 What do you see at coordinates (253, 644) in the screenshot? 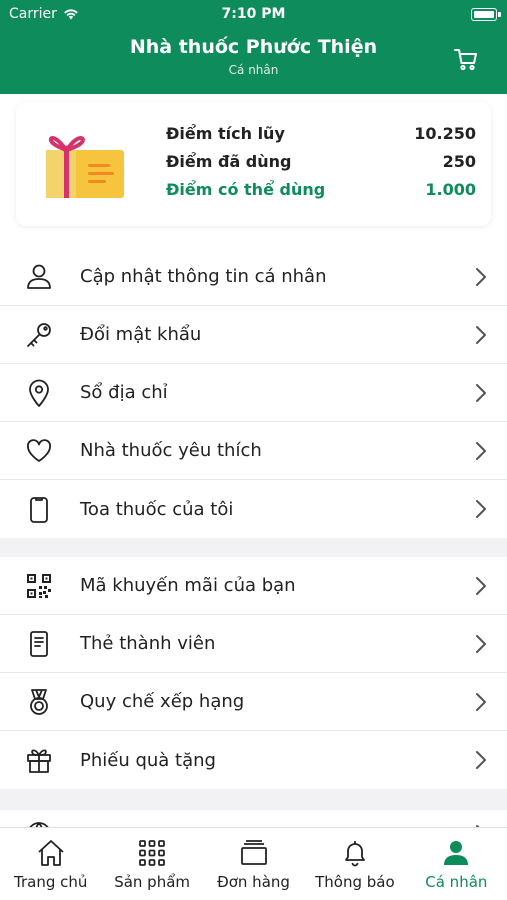
I see `menu-item-membership-card: Thẻ thành viên` at bounding box center [253, 644].